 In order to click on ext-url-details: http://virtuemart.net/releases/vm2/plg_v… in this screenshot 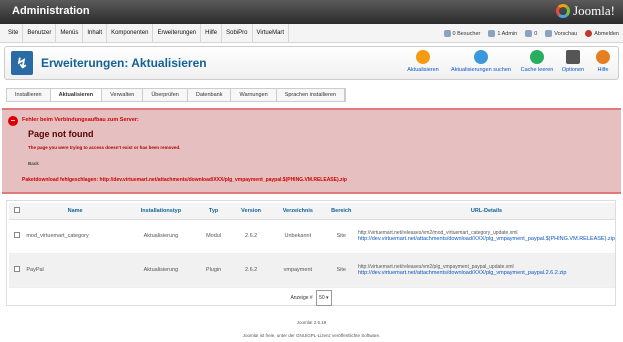, I will do `click(486, 270)`.